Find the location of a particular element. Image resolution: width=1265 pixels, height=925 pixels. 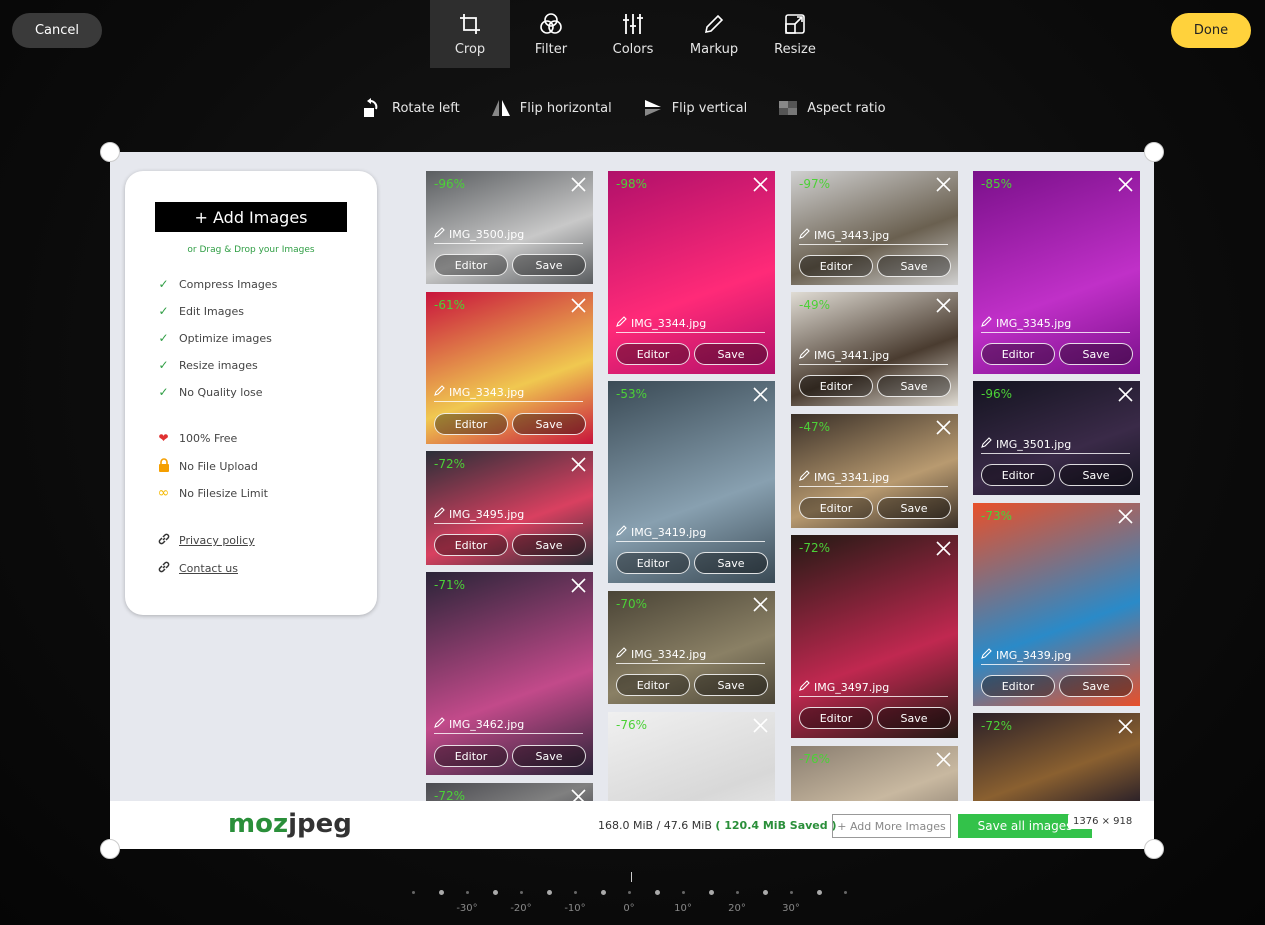

tab-crop-label: Crop is located at coordinates (470, 49).